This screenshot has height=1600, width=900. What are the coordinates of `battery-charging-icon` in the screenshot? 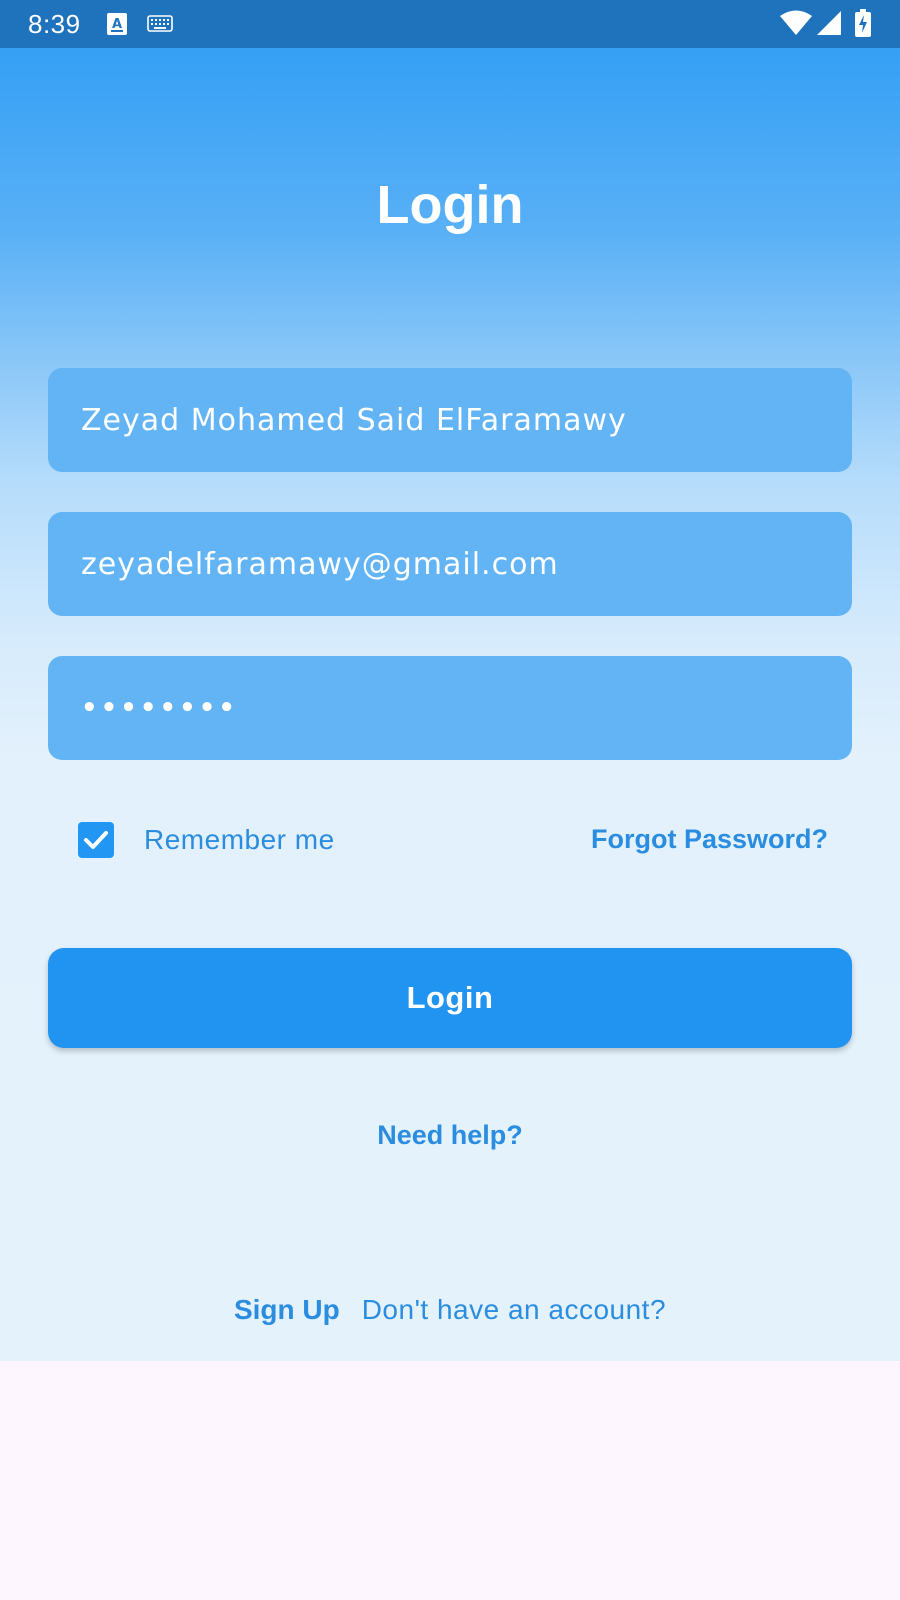 It's located at (863, 25).